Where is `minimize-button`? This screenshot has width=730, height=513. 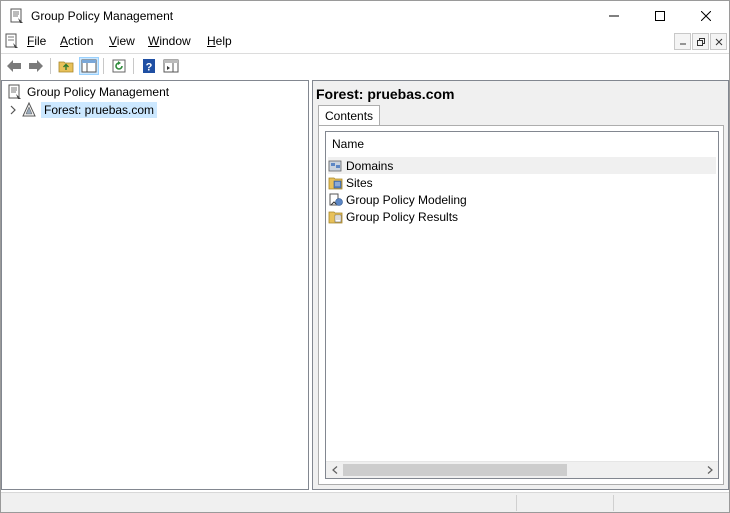 minimize-button is located at coordinates (614, 16).